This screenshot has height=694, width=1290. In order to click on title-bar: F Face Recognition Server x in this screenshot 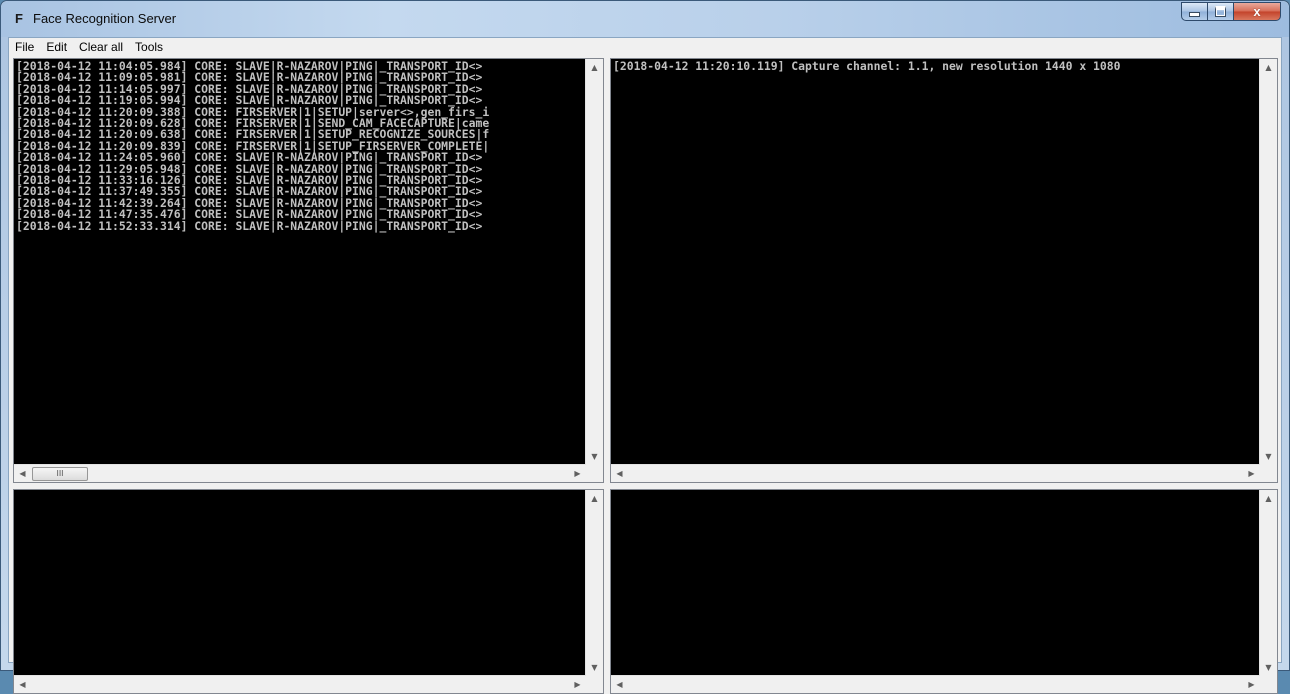, I will do `click(645, 19)`.